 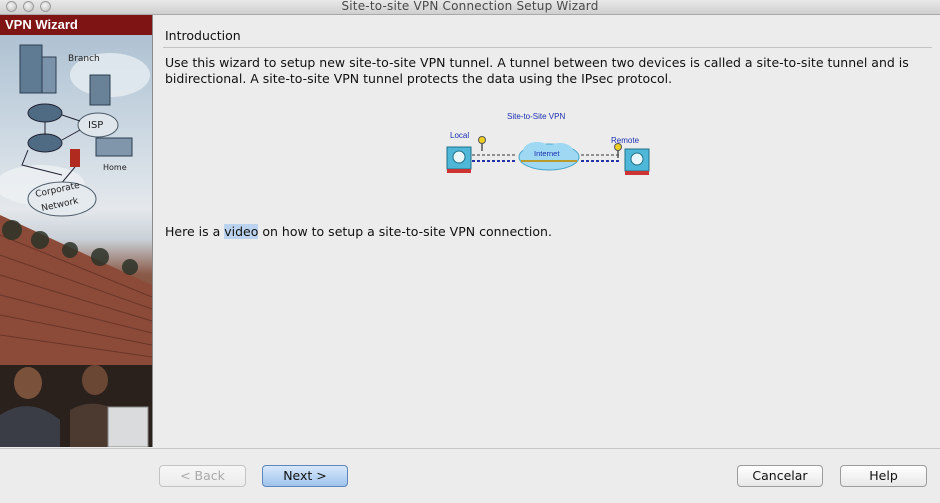 What do you see at coordinates (637, 161) in the screenshot?
I see `remote-device-icon` at bounding box center [637, 161].